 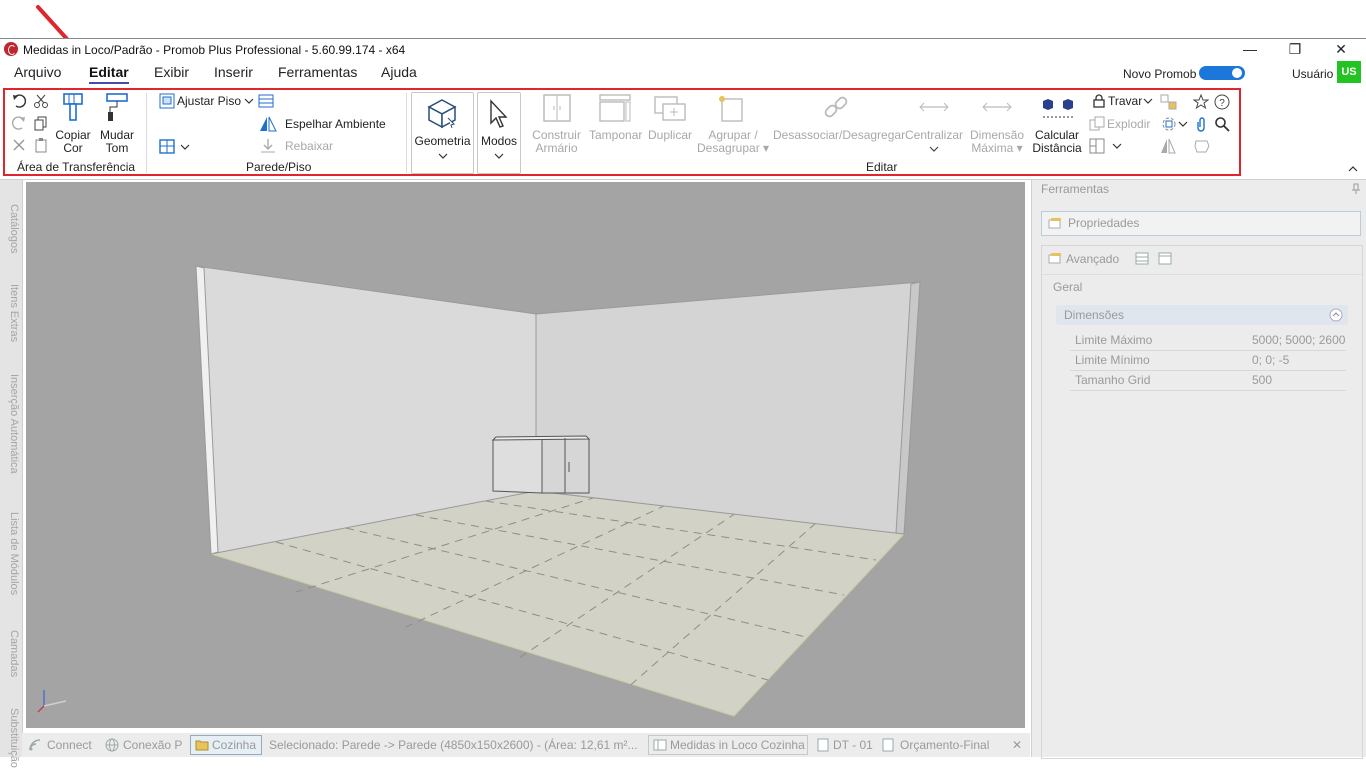 What do you see at coordinates (109, 74) in the screenshot?
I see `menu-editar: Editar` at bounding box center [109, 74].